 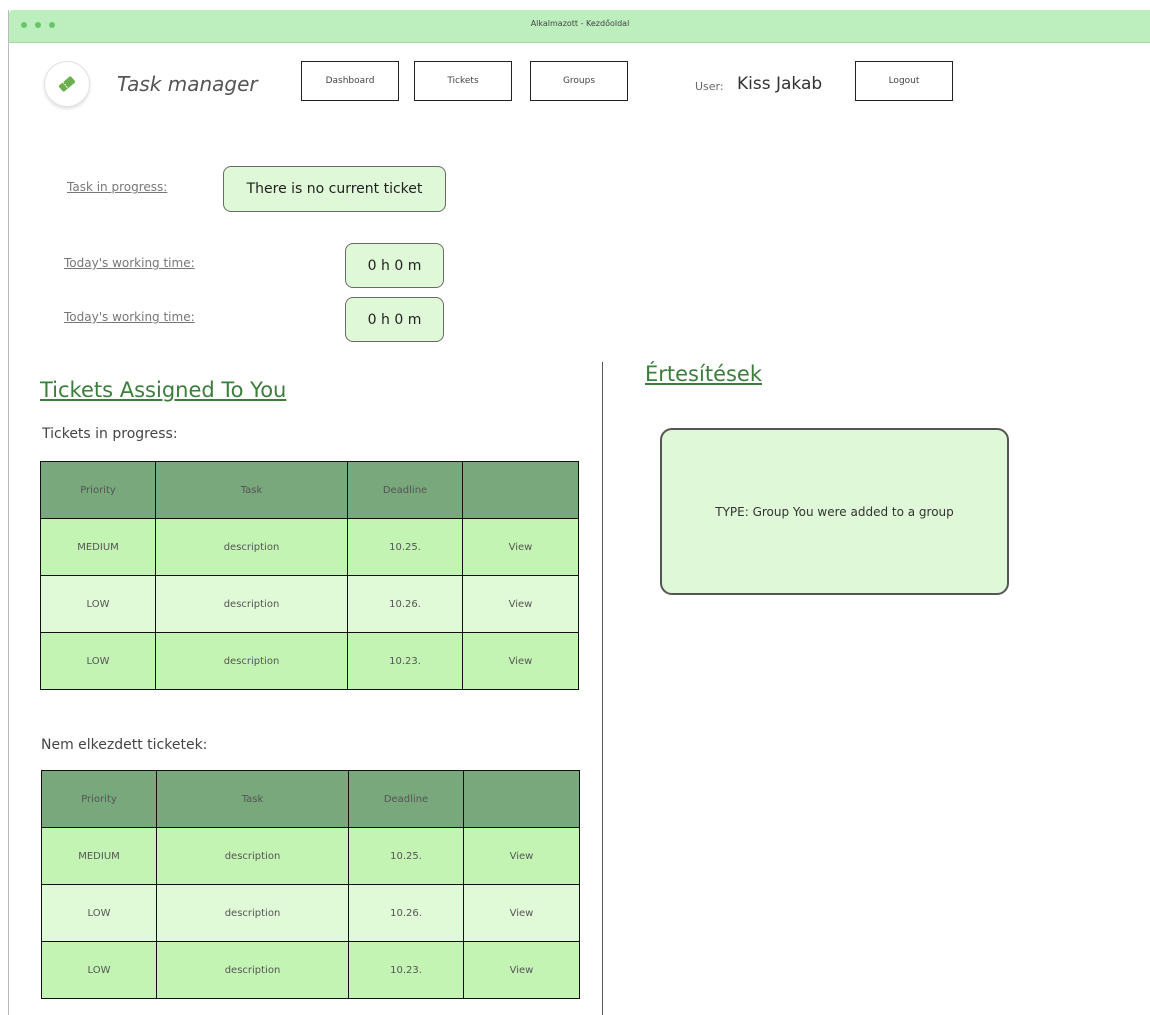 I want to click on in-progress-label: Tickets in progress:, so click(x=110, y=434).